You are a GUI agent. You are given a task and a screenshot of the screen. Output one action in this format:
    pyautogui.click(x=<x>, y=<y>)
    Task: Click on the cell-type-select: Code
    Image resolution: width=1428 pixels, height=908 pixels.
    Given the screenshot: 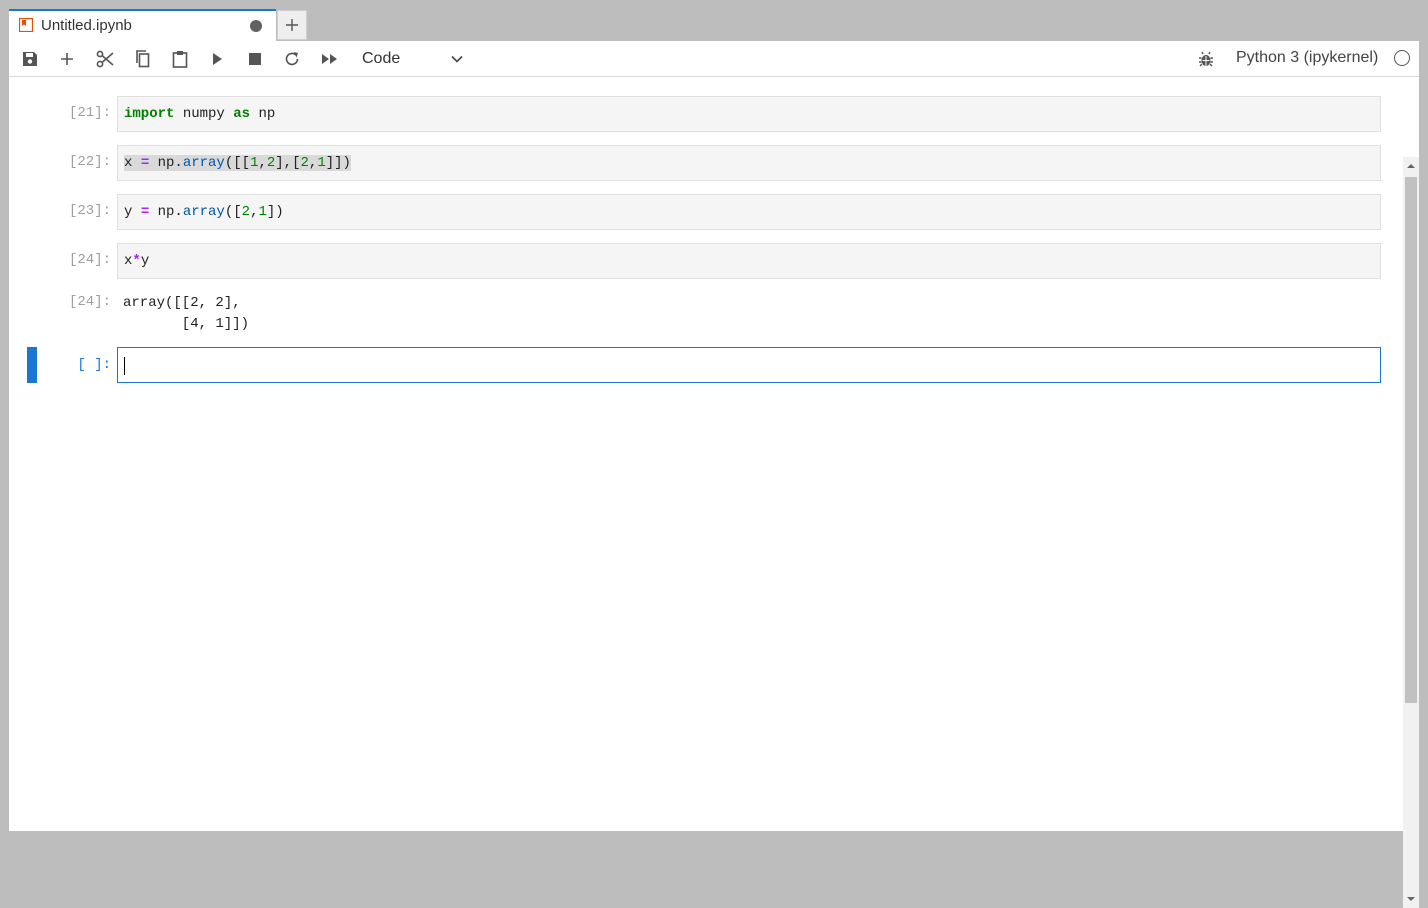 What is the action you would take?
    pyautogui.click(x=409, y=59)
    